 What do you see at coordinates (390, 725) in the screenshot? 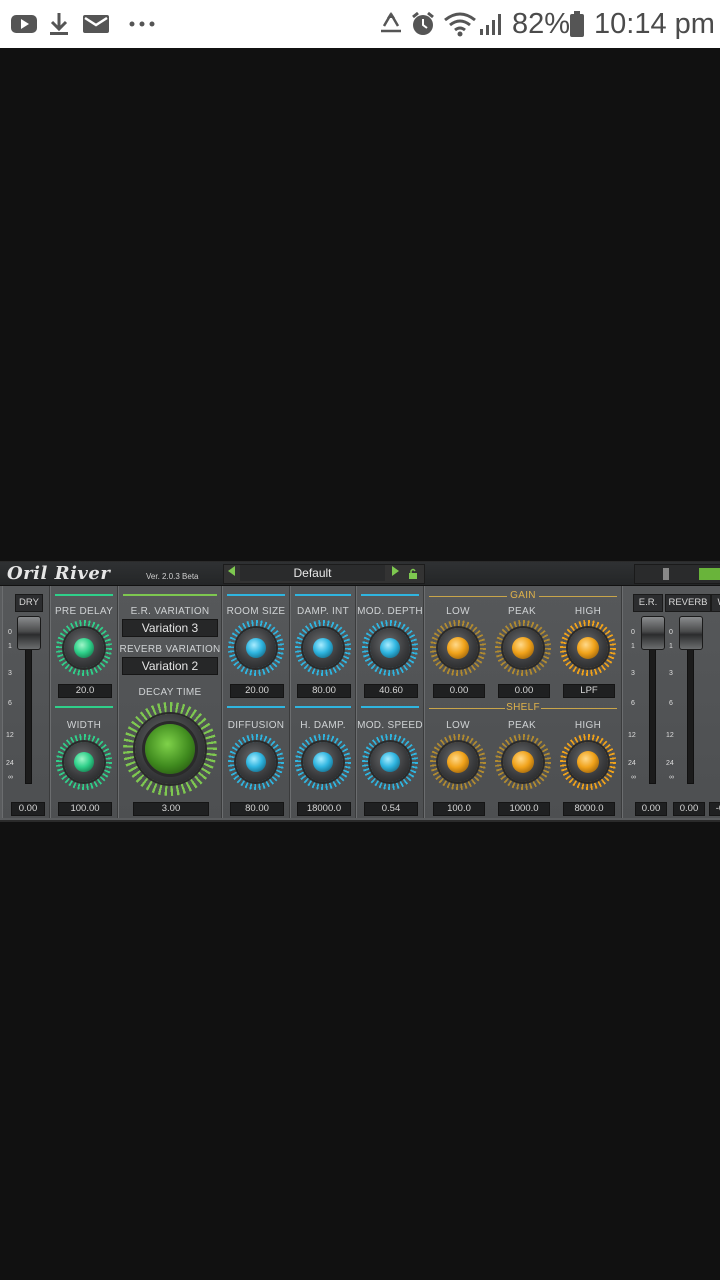
I see `mod-speed-label: MOD. SPEED` at bounding box center [390, 725].